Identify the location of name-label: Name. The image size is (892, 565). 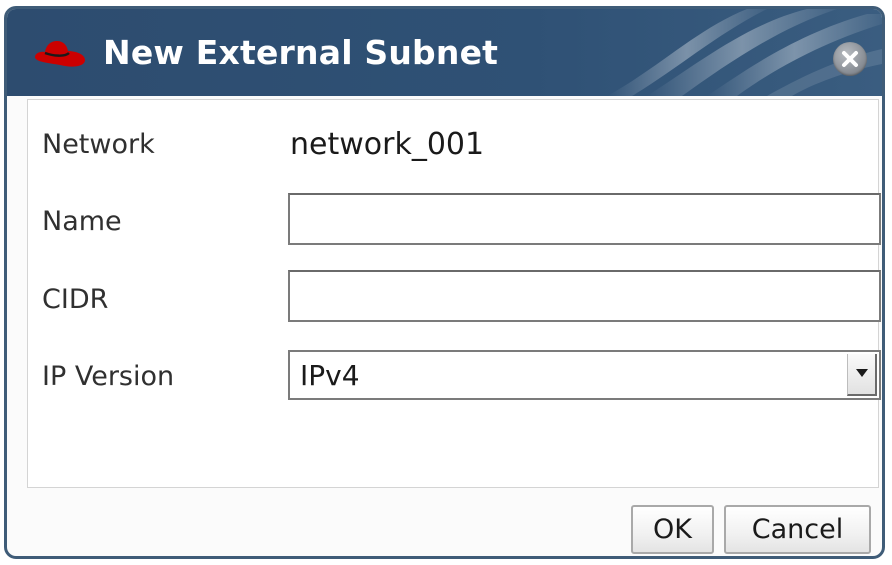
(82, 221).